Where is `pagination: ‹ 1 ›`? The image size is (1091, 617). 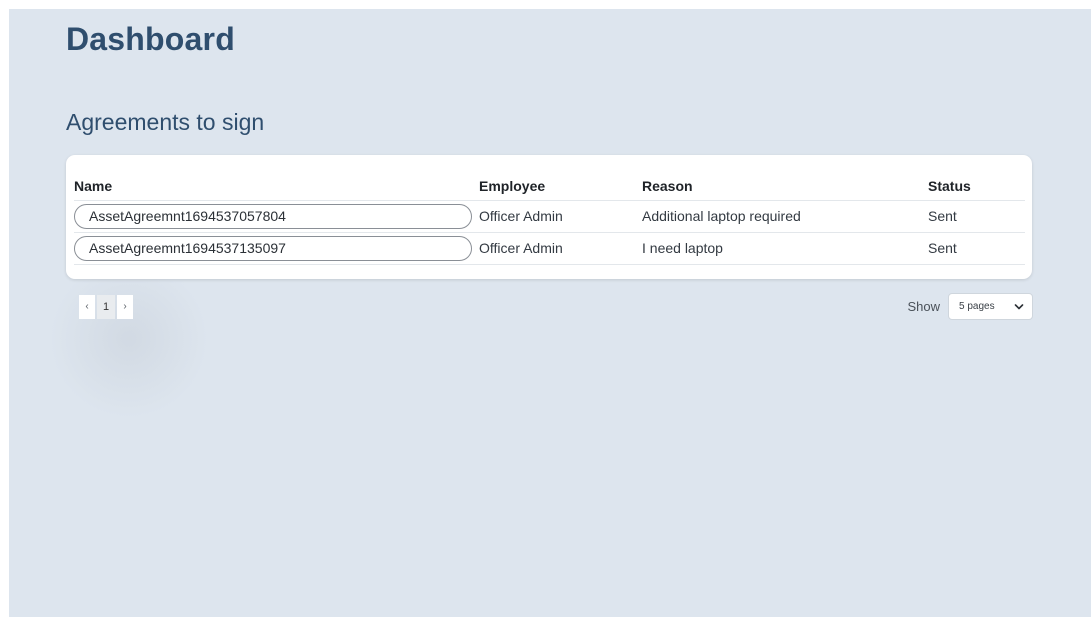 pagination: ‹ 1 › is located at coordinates (106, 307).